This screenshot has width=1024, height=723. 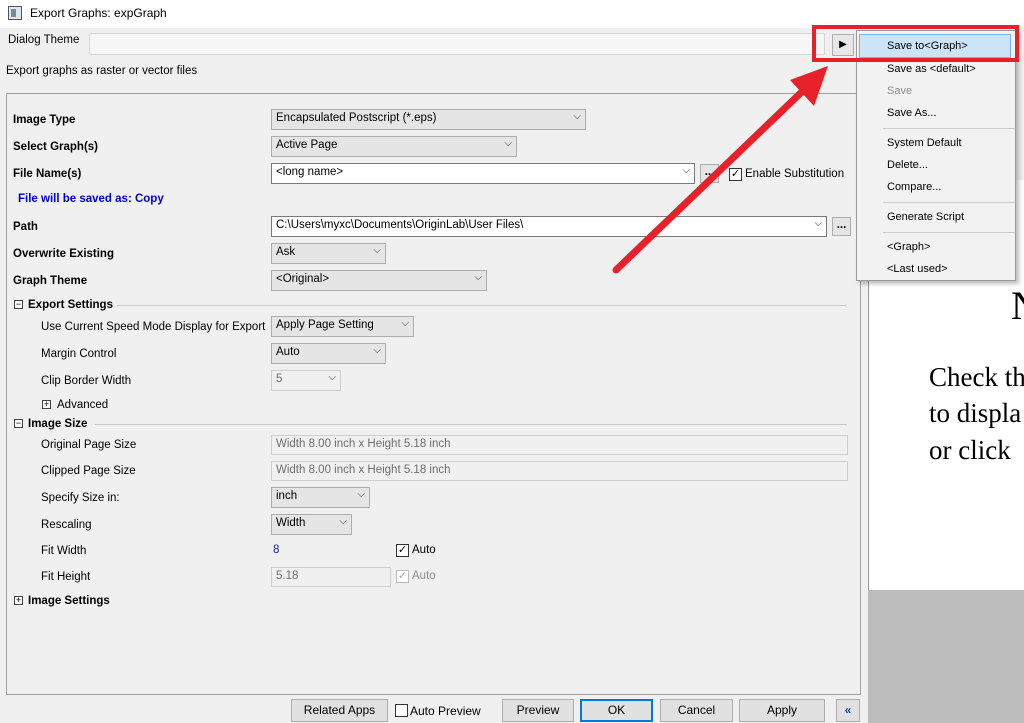 I want to click on fit-height-auto-checkbox: ✓, so click(x=402, y=576).